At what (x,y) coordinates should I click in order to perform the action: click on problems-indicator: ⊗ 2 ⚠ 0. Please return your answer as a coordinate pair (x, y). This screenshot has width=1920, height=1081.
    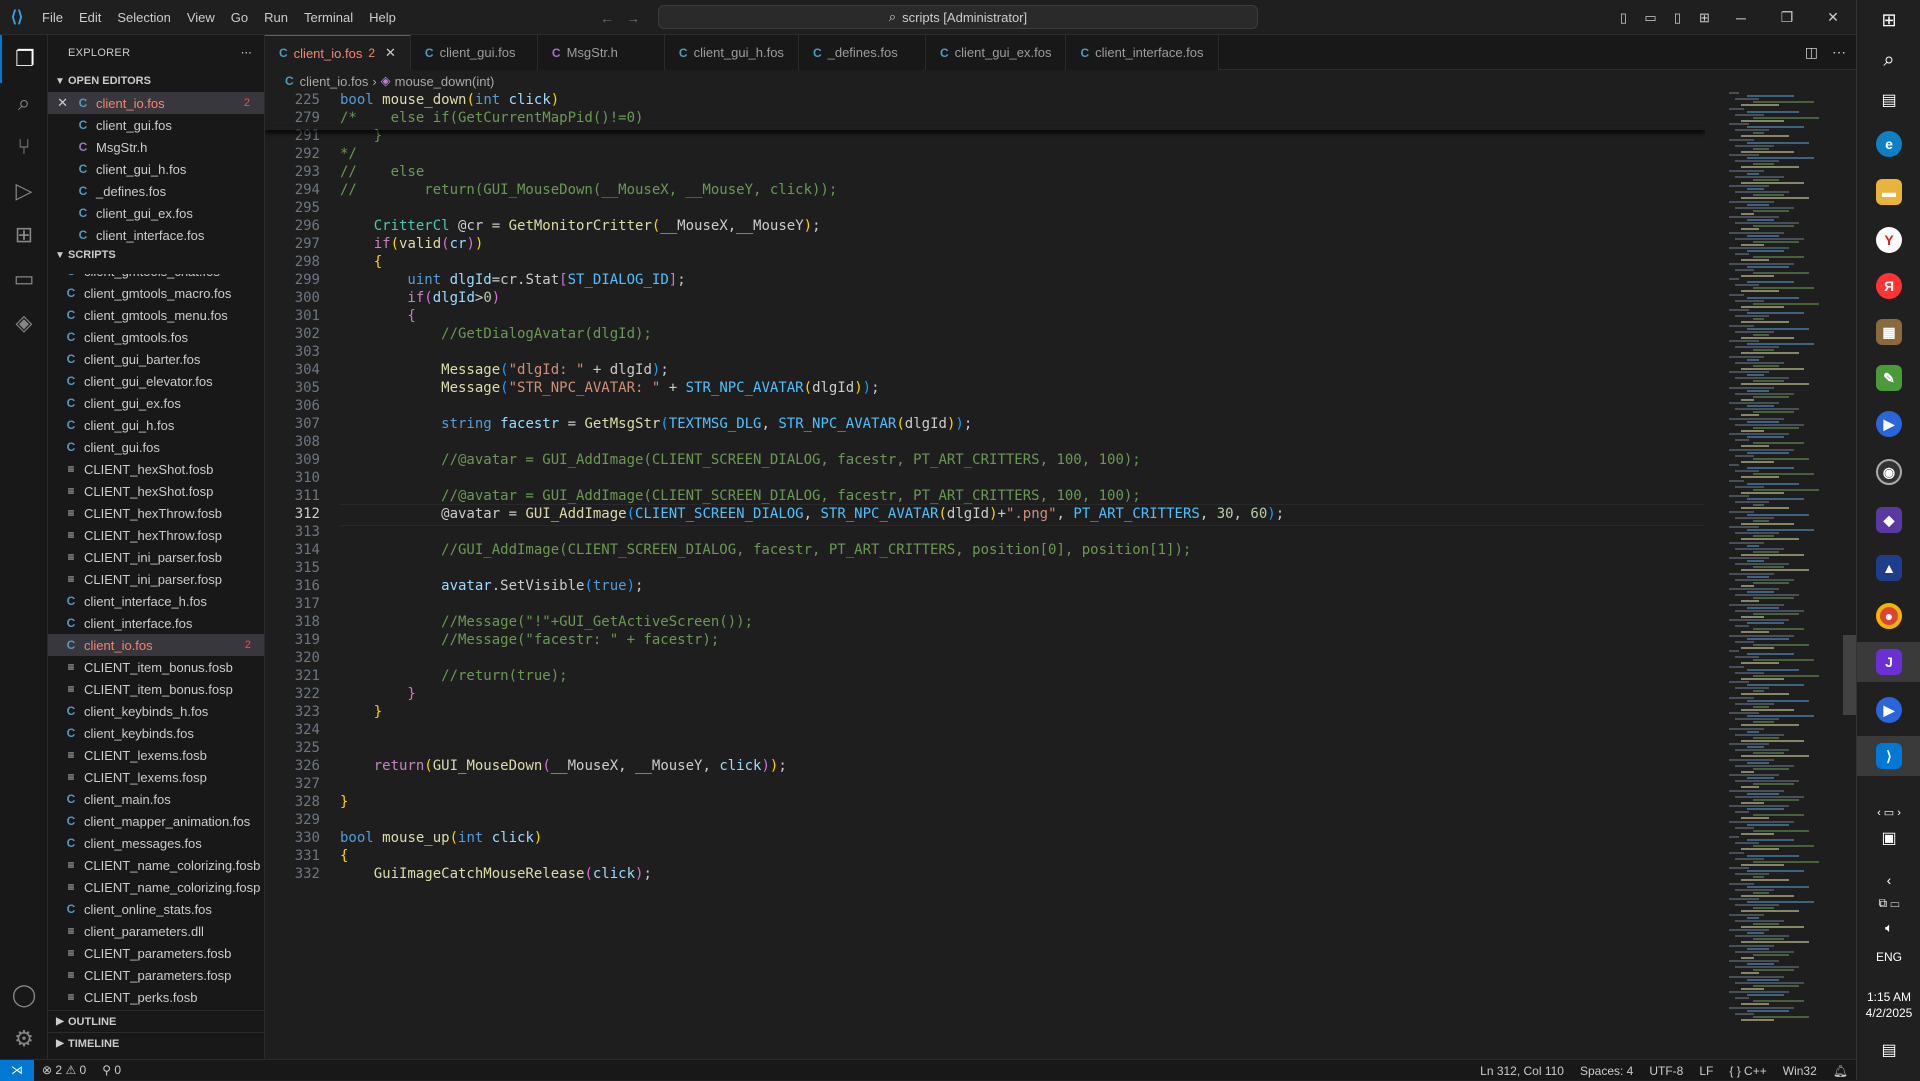
    Looking at the image, I should click on (64, 1070).